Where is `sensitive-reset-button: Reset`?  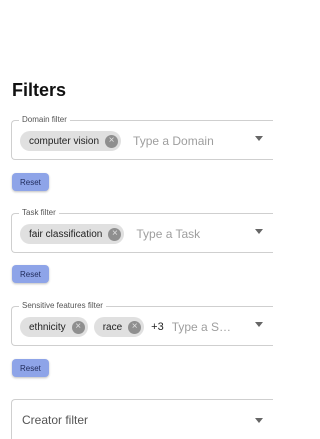 sensitive-reset-button: Reset is located at coordinates (30, 368).